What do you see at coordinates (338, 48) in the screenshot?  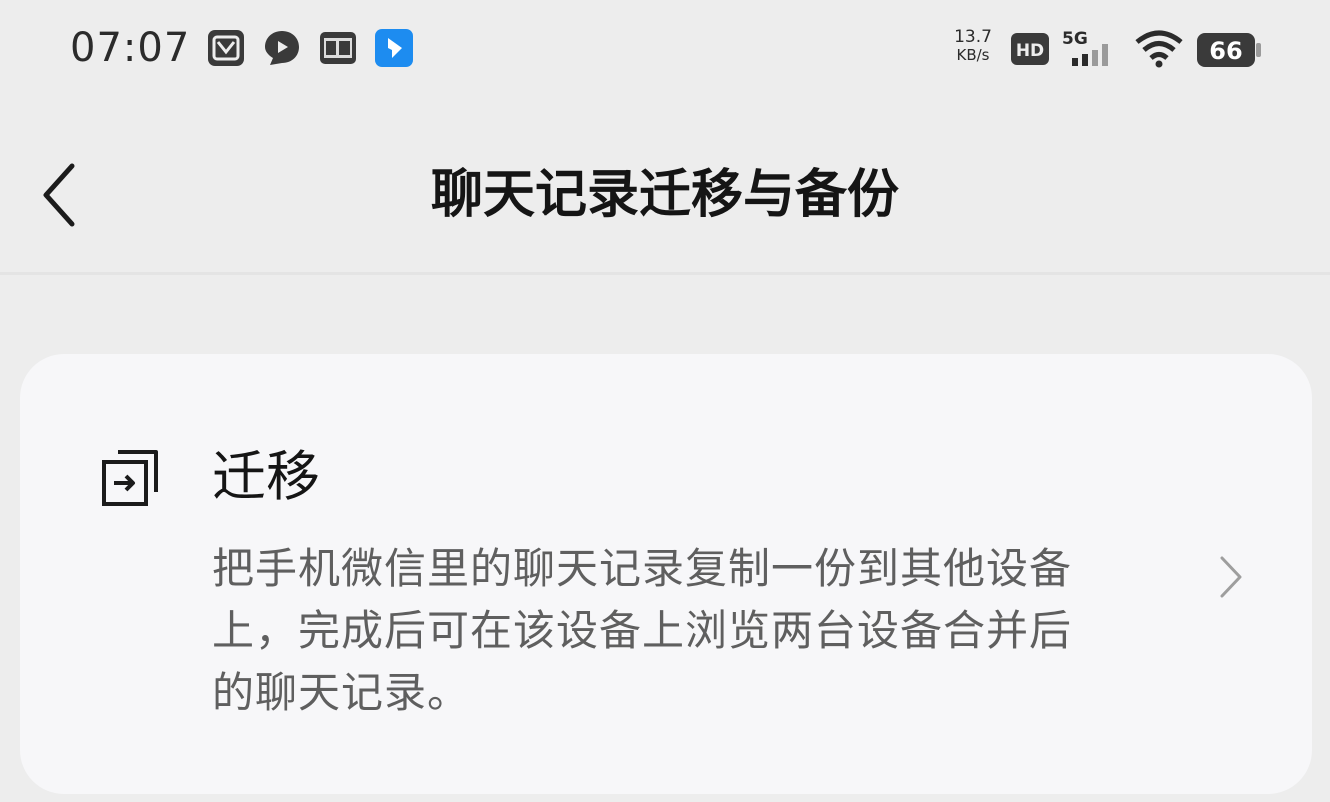 I see `news-icon` at bounding box center [338, 48].